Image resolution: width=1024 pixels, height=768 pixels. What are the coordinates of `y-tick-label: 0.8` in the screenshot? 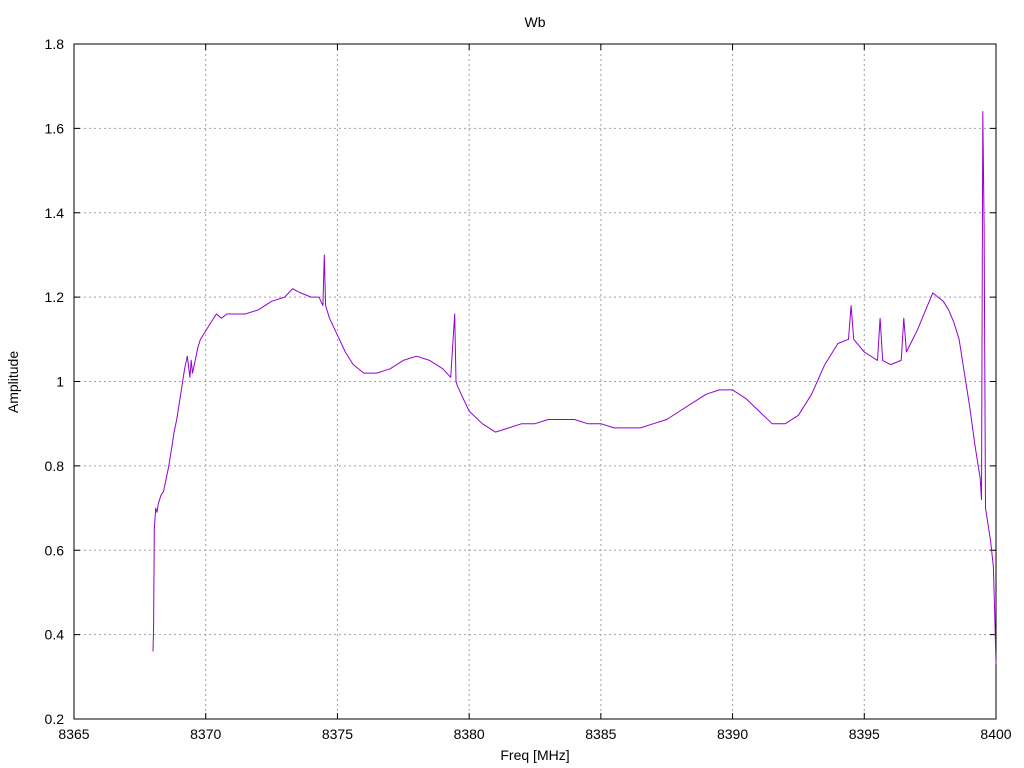 It's located at (55, 466).